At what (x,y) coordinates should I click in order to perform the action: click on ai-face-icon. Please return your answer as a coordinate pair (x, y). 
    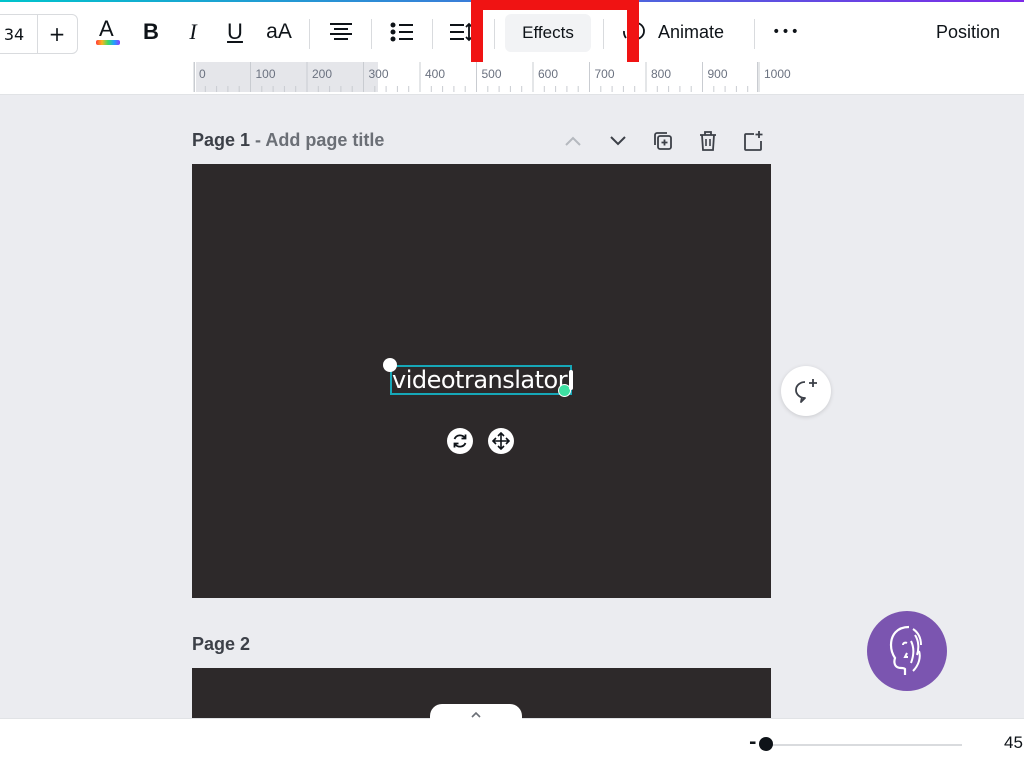
    Looking at the image, I should click on (905, 650).